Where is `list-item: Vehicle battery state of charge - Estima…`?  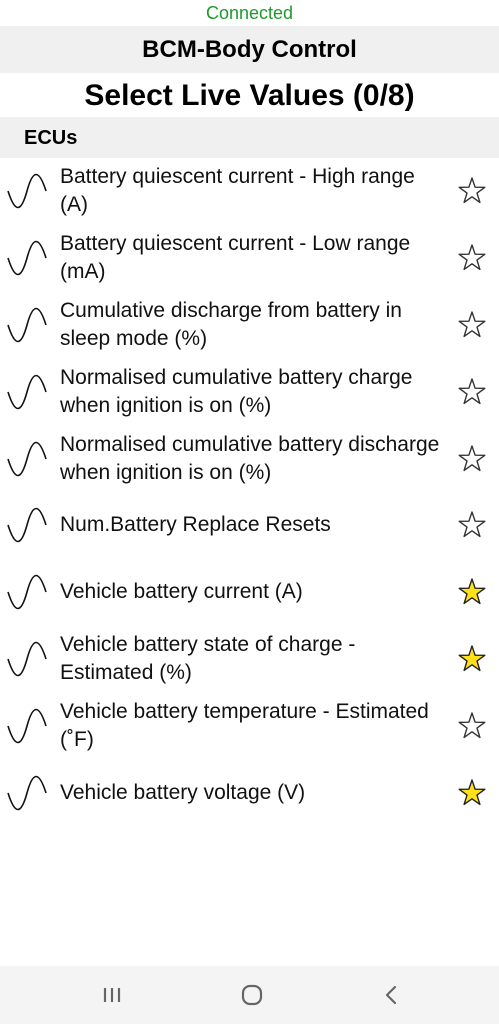
list-item: Vehicle battery state of charge - Estima… is located at coordinates (249, 659).